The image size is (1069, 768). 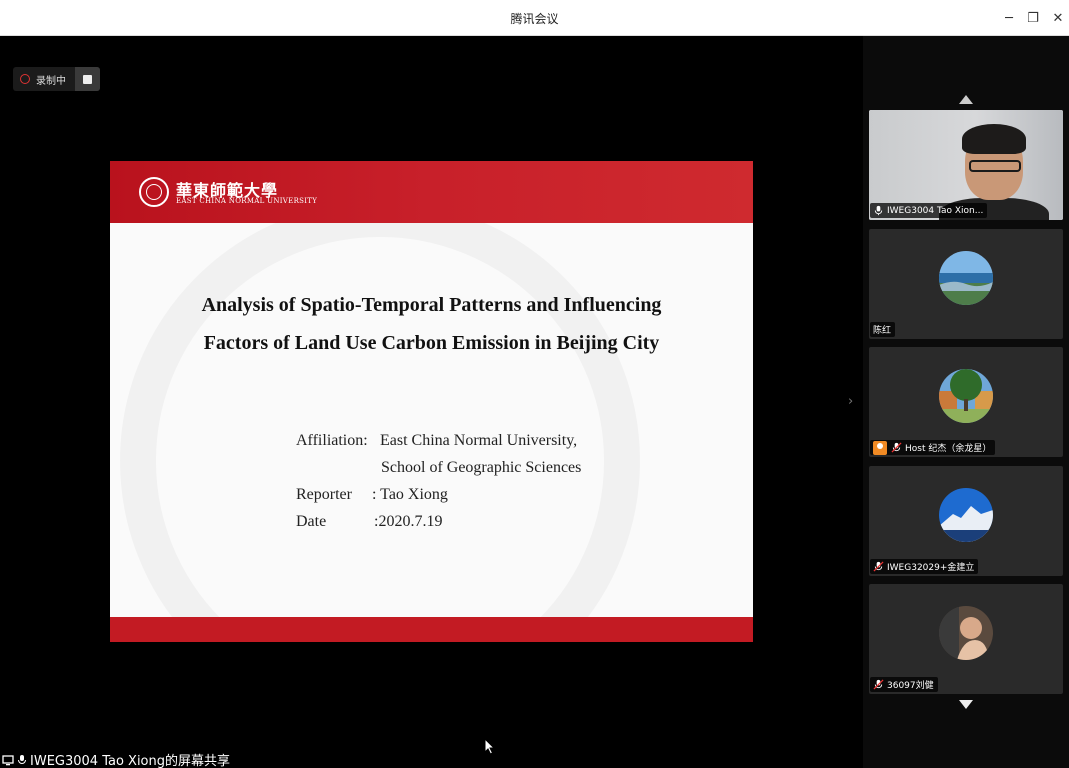 What do you see at coordinates (332, 440) in the screenshot?
I see `affiliation-label: Affiliation:` at bounding box center [332, 440].